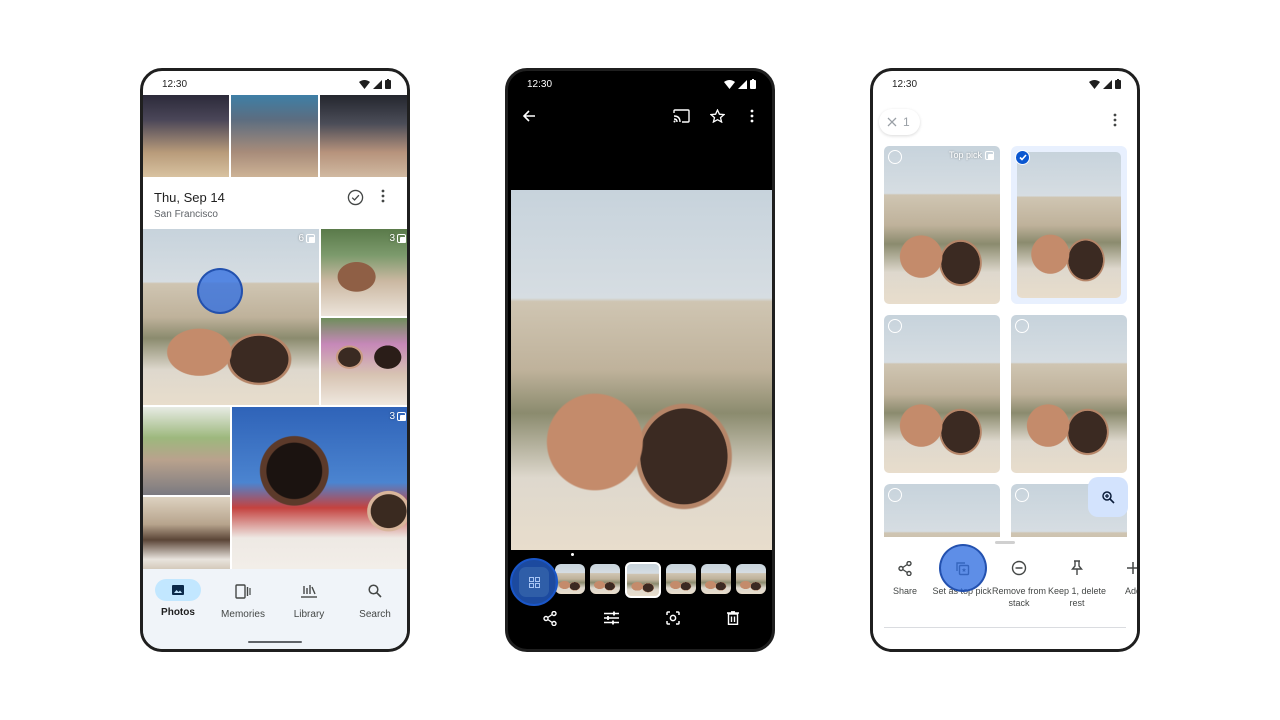 Image resolution: width=1280 pixels, height=720 pixels. Describe the element at coordinates (186, 214) in the screenshot. I see `date-location: San Francisco` at that location.